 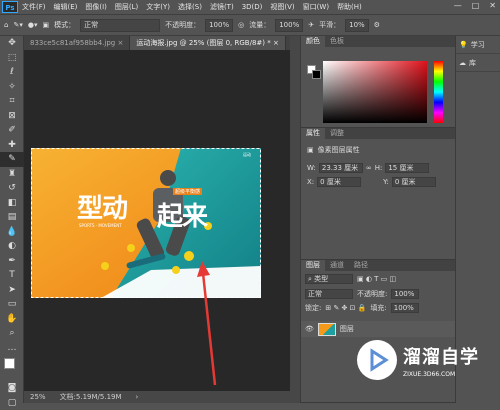 What do you see at coordinates (405, 294) in the screenshot?
I see `layer-opacity-input: 100%` at bounding box center [405, 294].